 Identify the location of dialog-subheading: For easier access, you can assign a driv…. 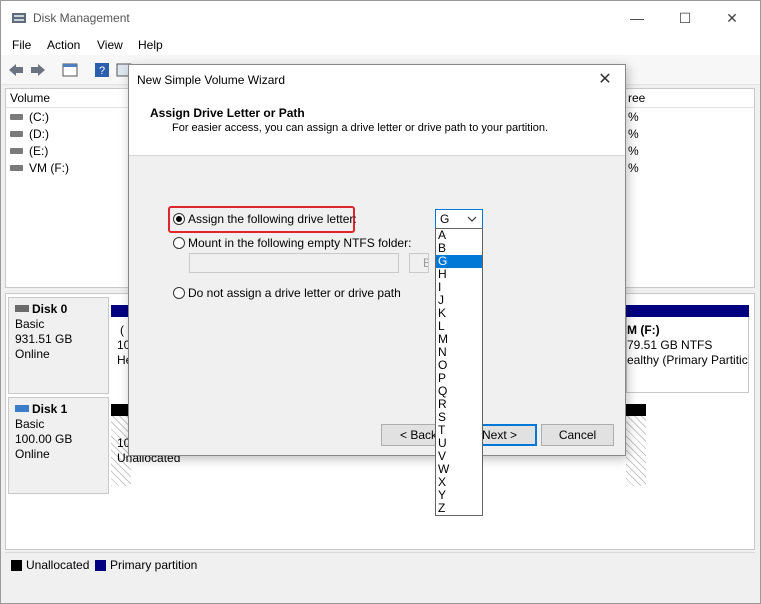
(360, 128).